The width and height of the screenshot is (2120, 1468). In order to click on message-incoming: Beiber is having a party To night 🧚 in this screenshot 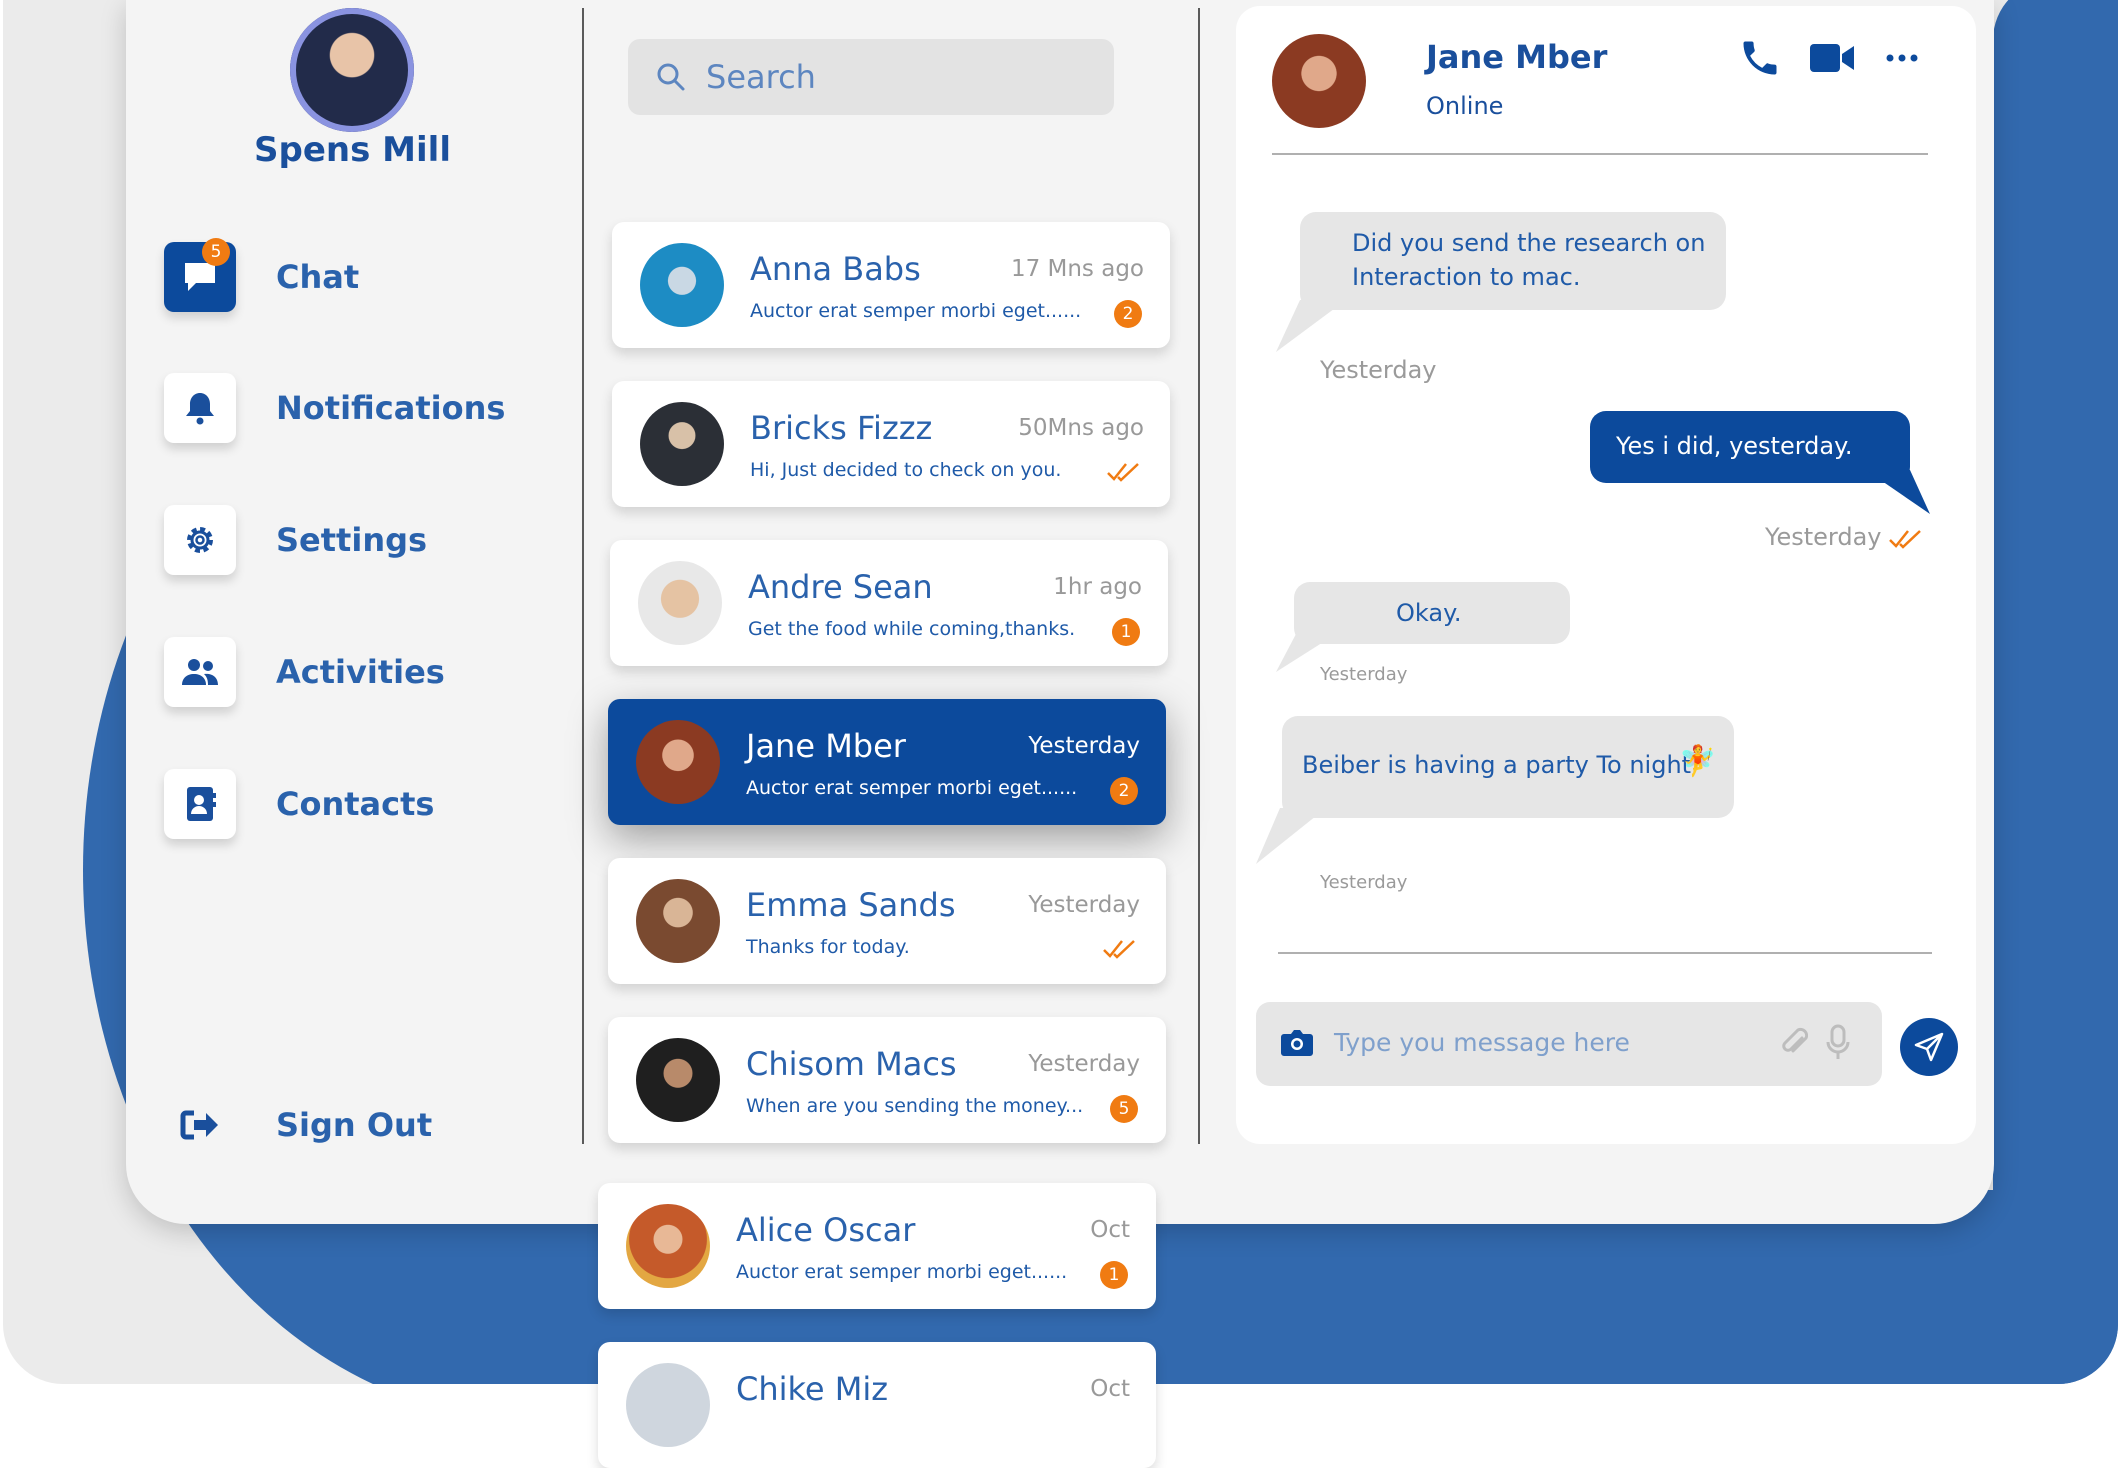, I will do `click(1508, 767)`.